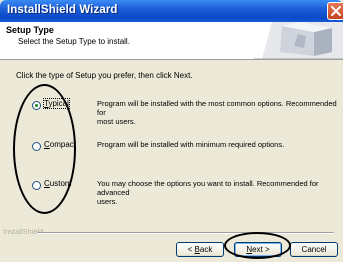 The width and height of the screenshot is (343, 262). I want to click on close-icon, so click(336, 11).